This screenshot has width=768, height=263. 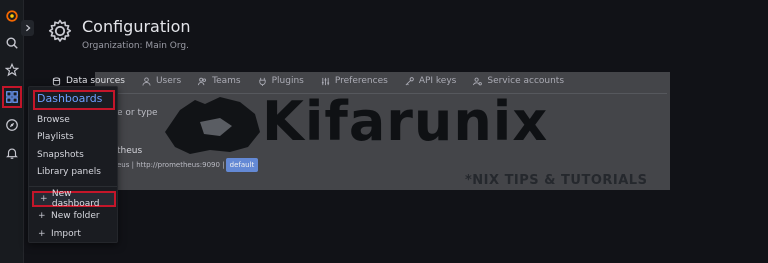 I want to click on action-label: Import, so click(x=66, y=234).